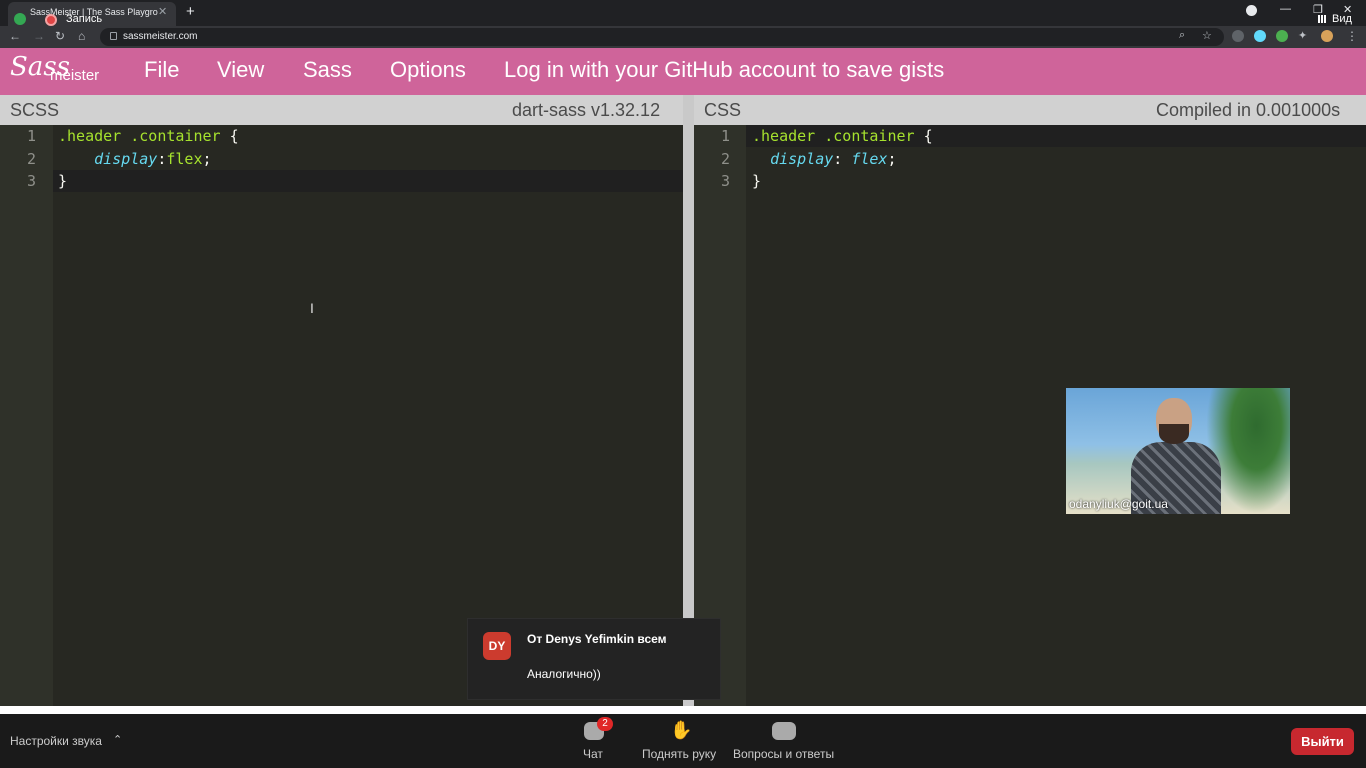  What do you see at coordinates (1322, 741) in the screenshot?
I see `leave-meeting-button: Выйти` at bounding box center [1322, 741].